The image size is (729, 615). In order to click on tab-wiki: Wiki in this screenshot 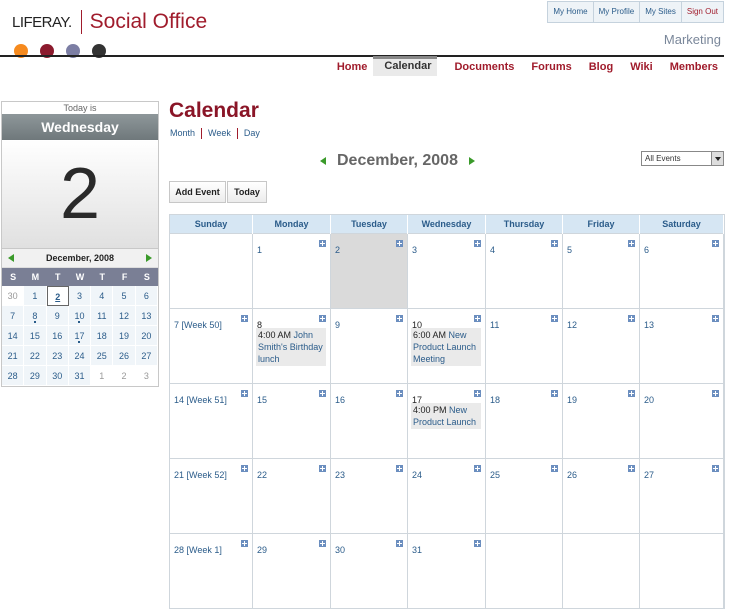, I will do `click(633, 68)`.